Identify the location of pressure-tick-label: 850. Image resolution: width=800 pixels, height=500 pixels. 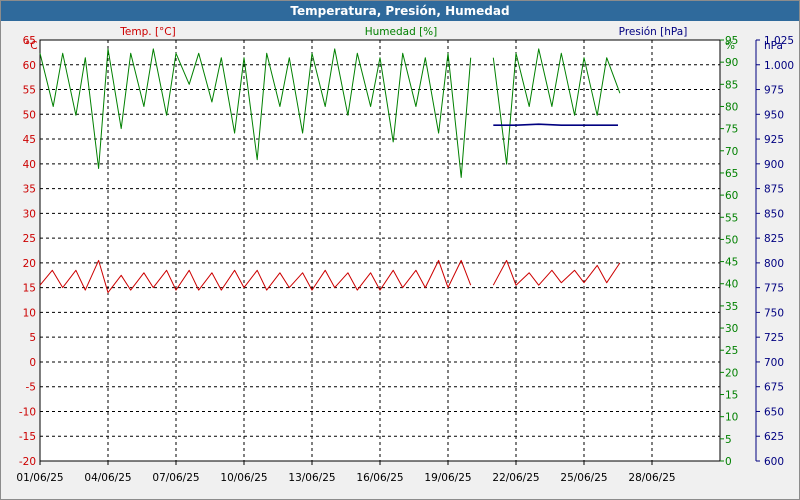
(774, 214).